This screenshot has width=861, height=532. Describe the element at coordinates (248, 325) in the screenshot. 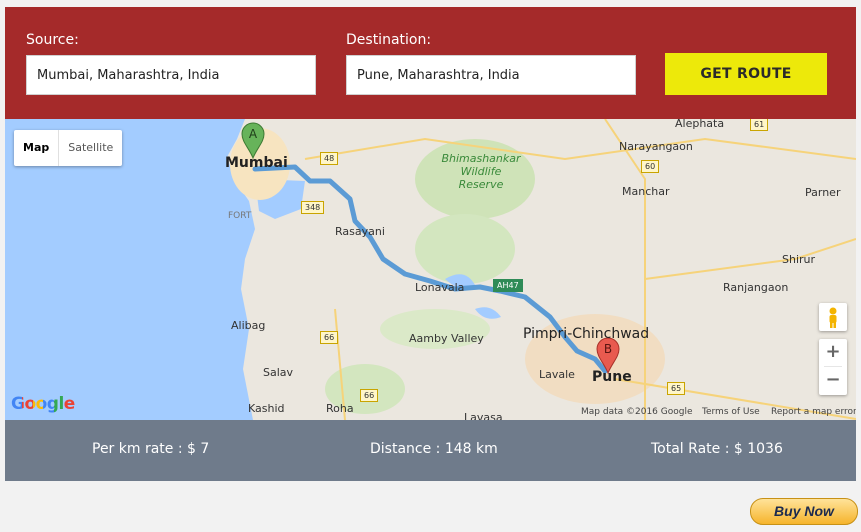

I see `place-alibag: Alibag` at that location.